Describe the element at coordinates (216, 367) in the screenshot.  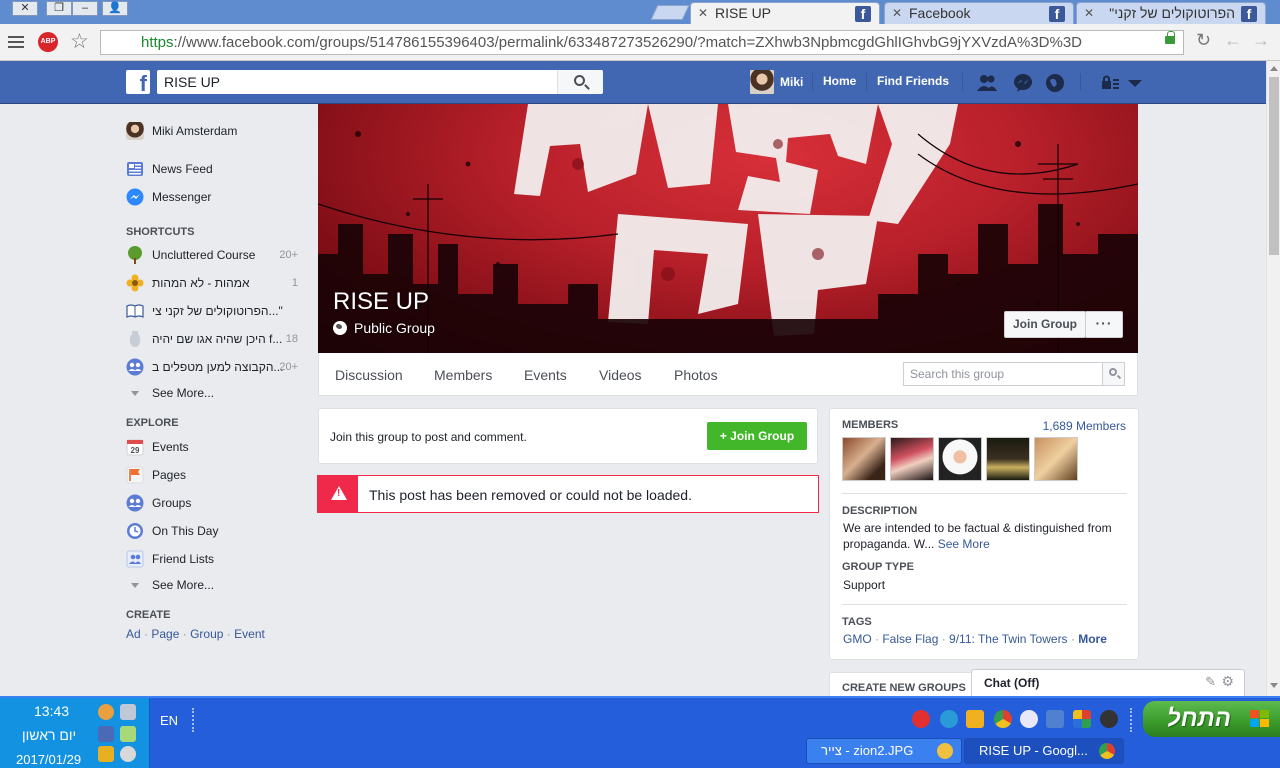
I see `sidebar-item-shortcut: הקבוצה למען מטפלים ב... 20+` at that location.